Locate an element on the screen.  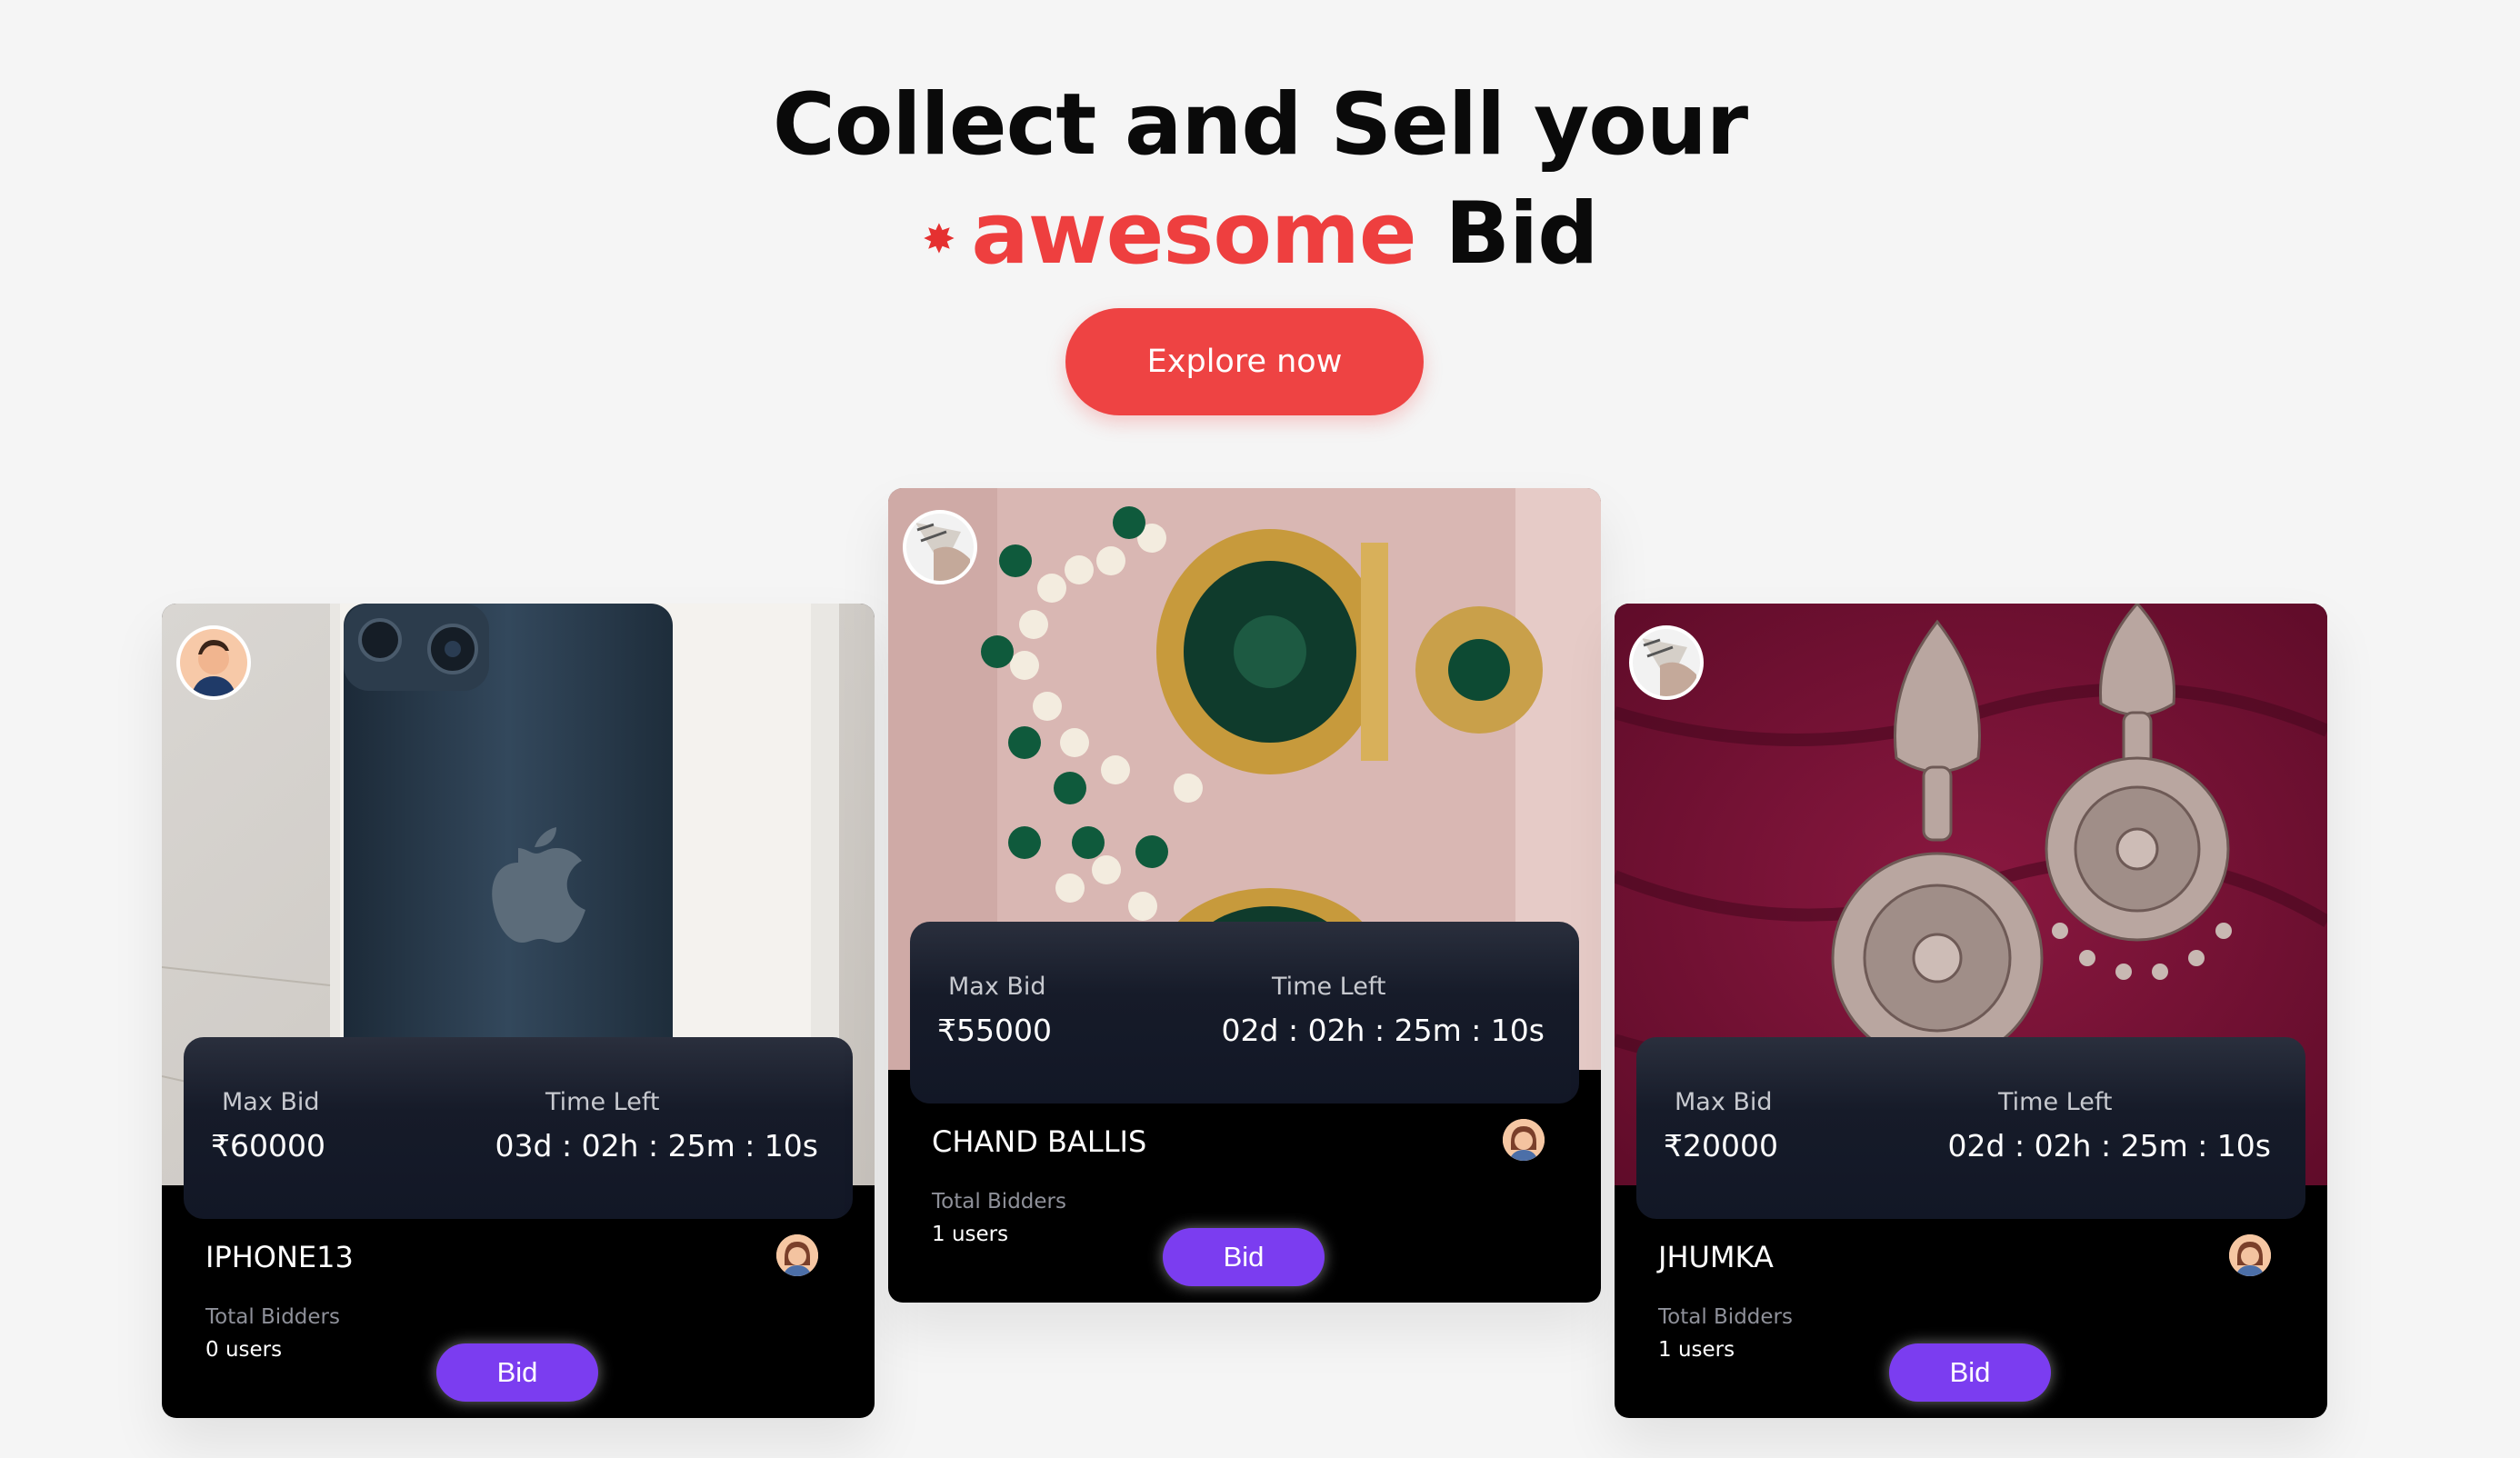
hero-title-line1: Collect and Sell your is located at coordinates (1260, 125).